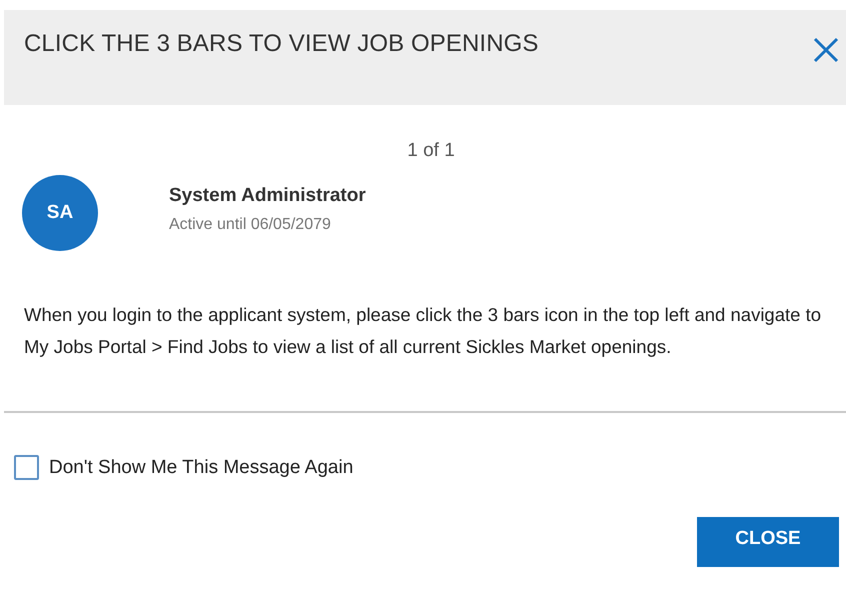  What do you see at coordinates (826, 50) in the screenshot?
I see `close-icon` at bounding box center [826, 50].